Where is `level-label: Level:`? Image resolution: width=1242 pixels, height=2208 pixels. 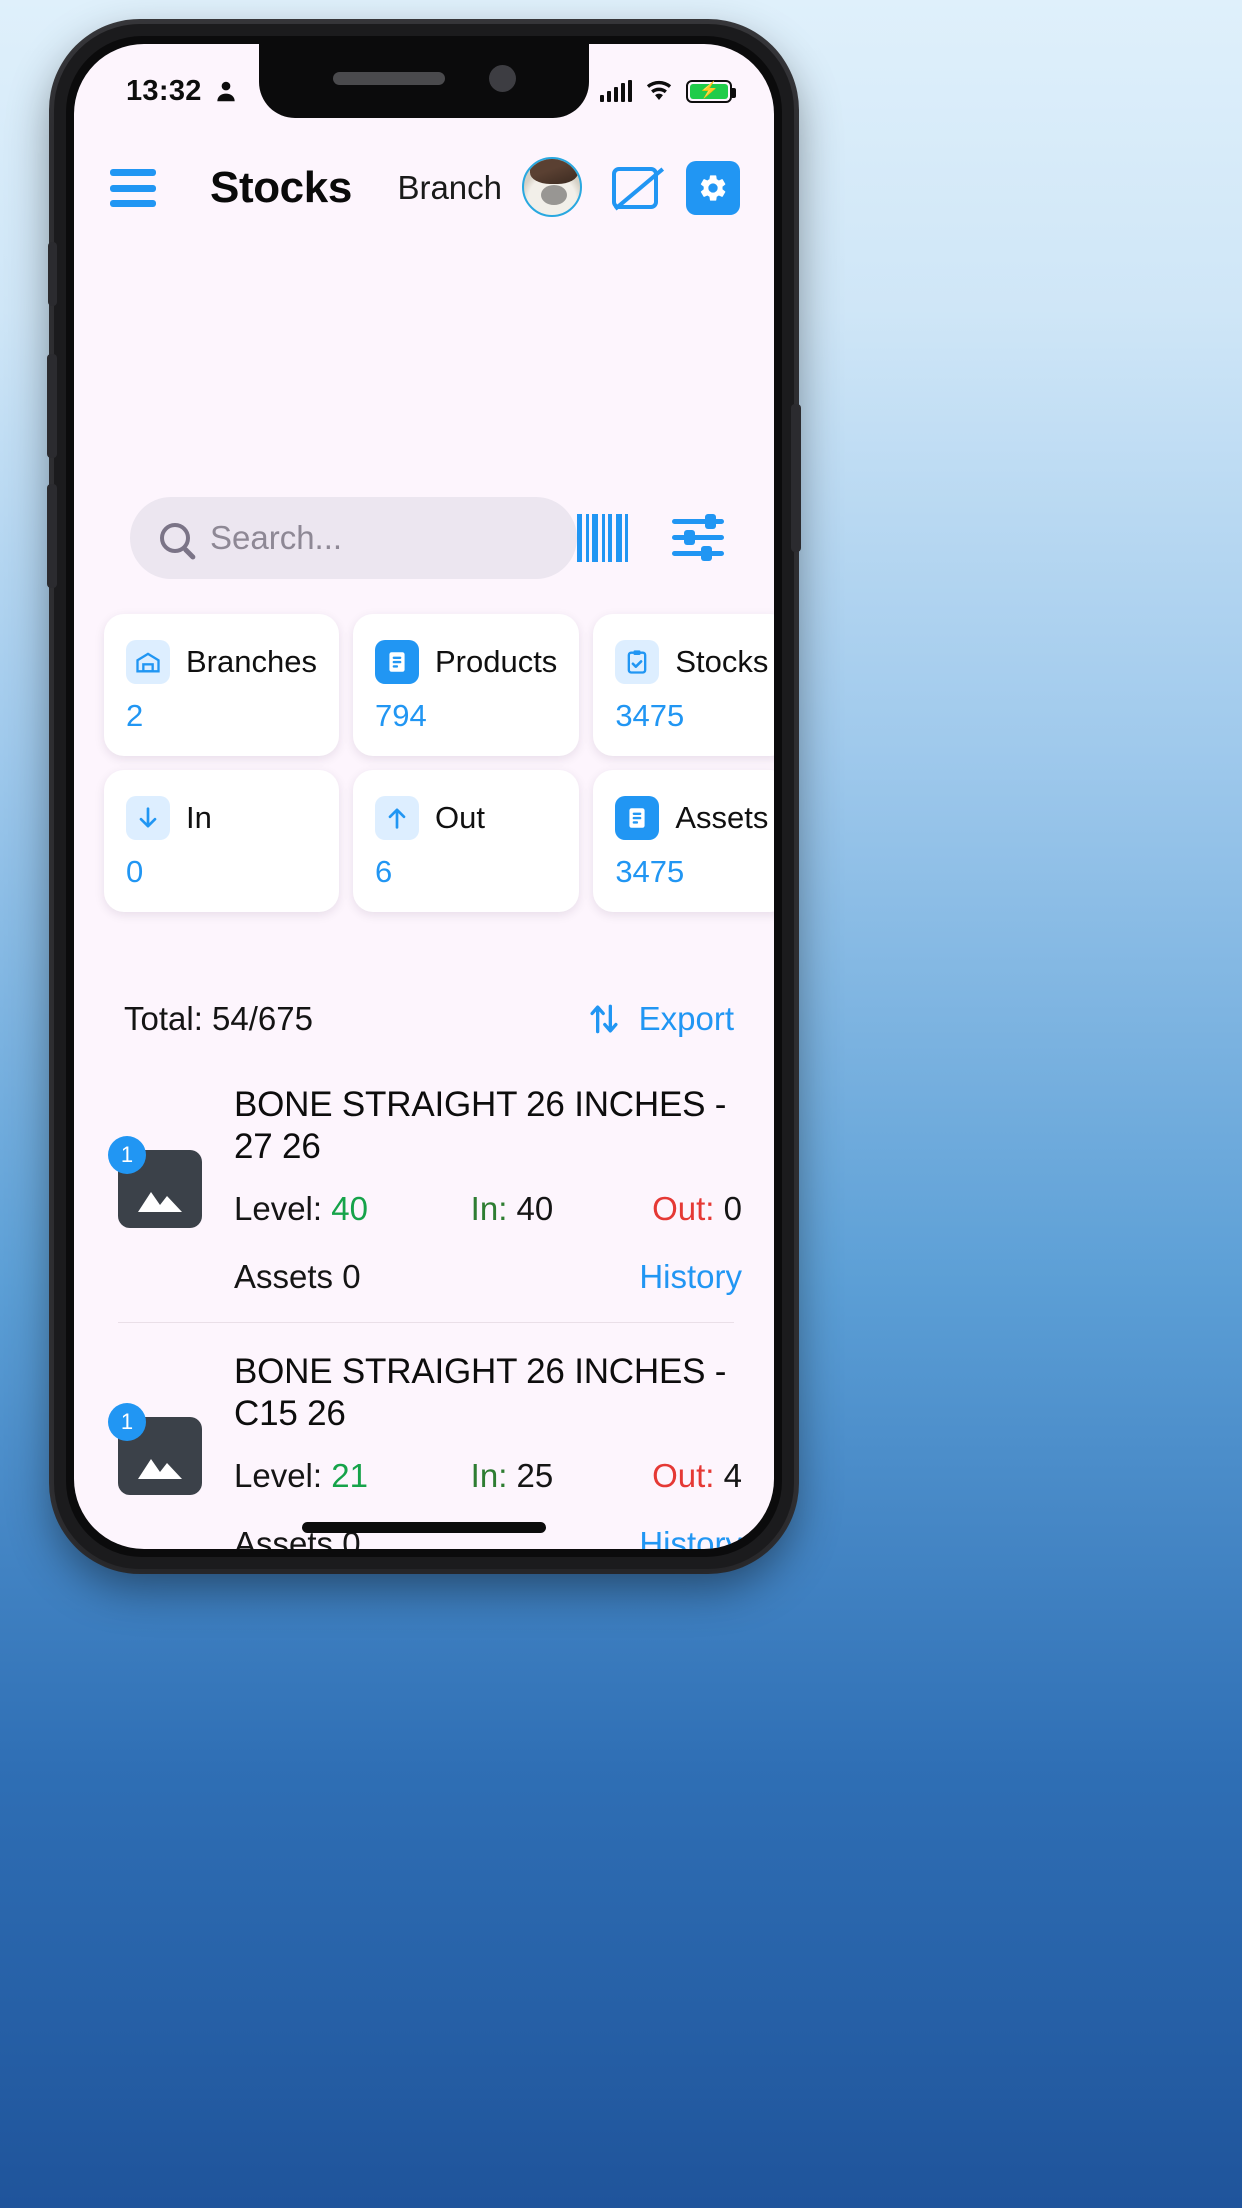
level-label: Level: is located at coordinates (278, 1475).